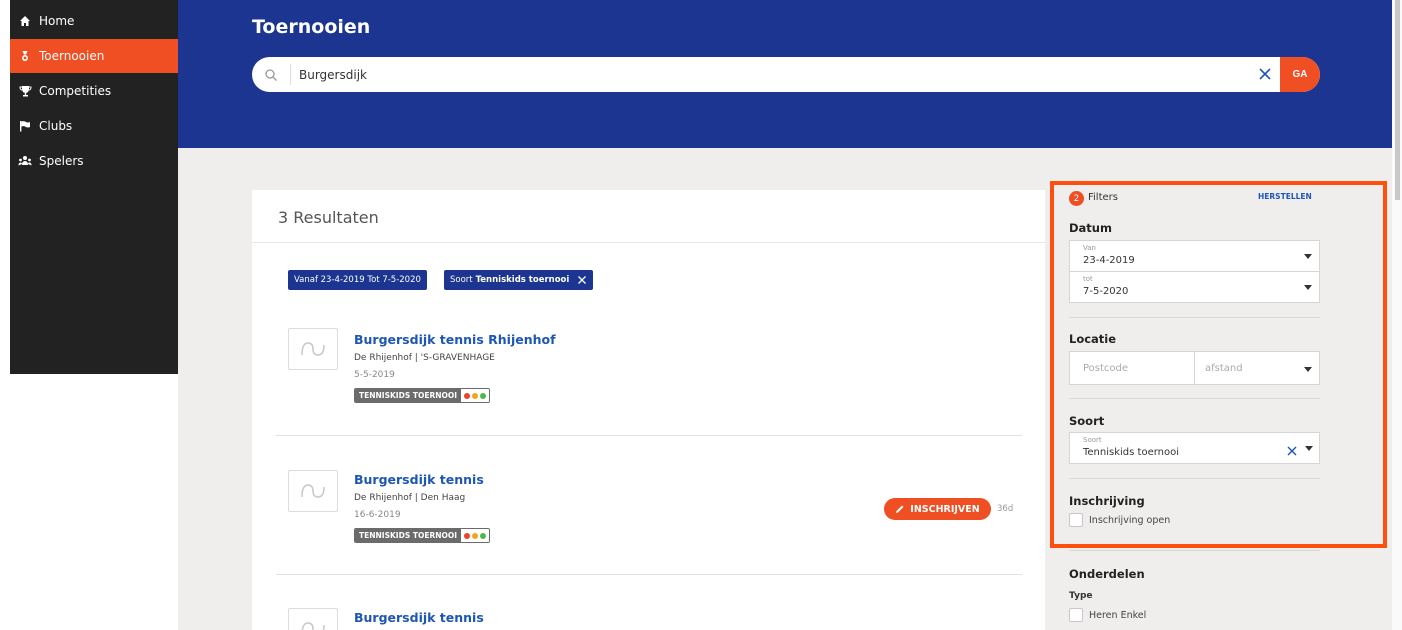 The image size is (1402, 630). What do you see at coordinates (1109, 260) in the screenshot?
I see `field-value: 23-4-2019` at bounding box center [1109, 260].